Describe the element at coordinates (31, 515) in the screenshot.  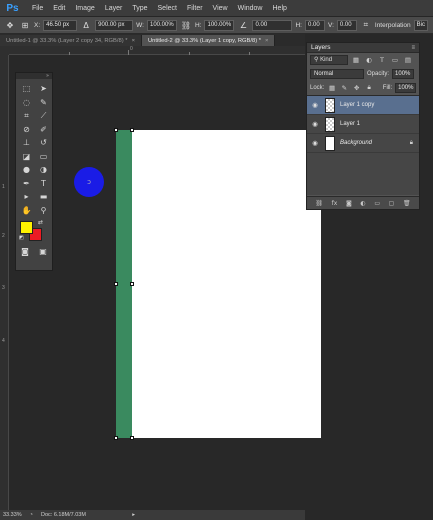
I see `status-info-icon: ◔` at that location.